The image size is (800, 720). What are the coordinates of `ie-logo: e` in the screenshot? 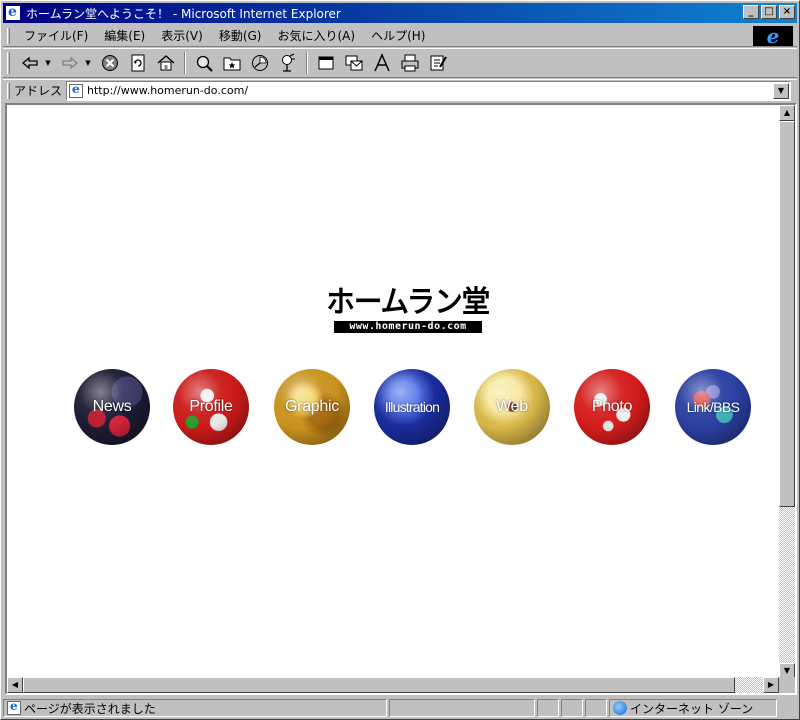 It's located at (773, 36).